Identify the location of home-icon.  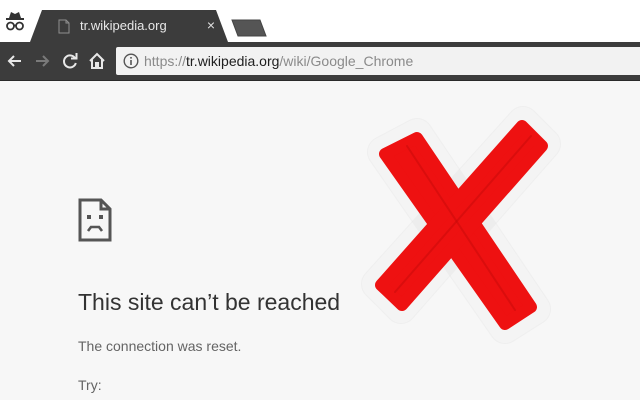
(97, 61).